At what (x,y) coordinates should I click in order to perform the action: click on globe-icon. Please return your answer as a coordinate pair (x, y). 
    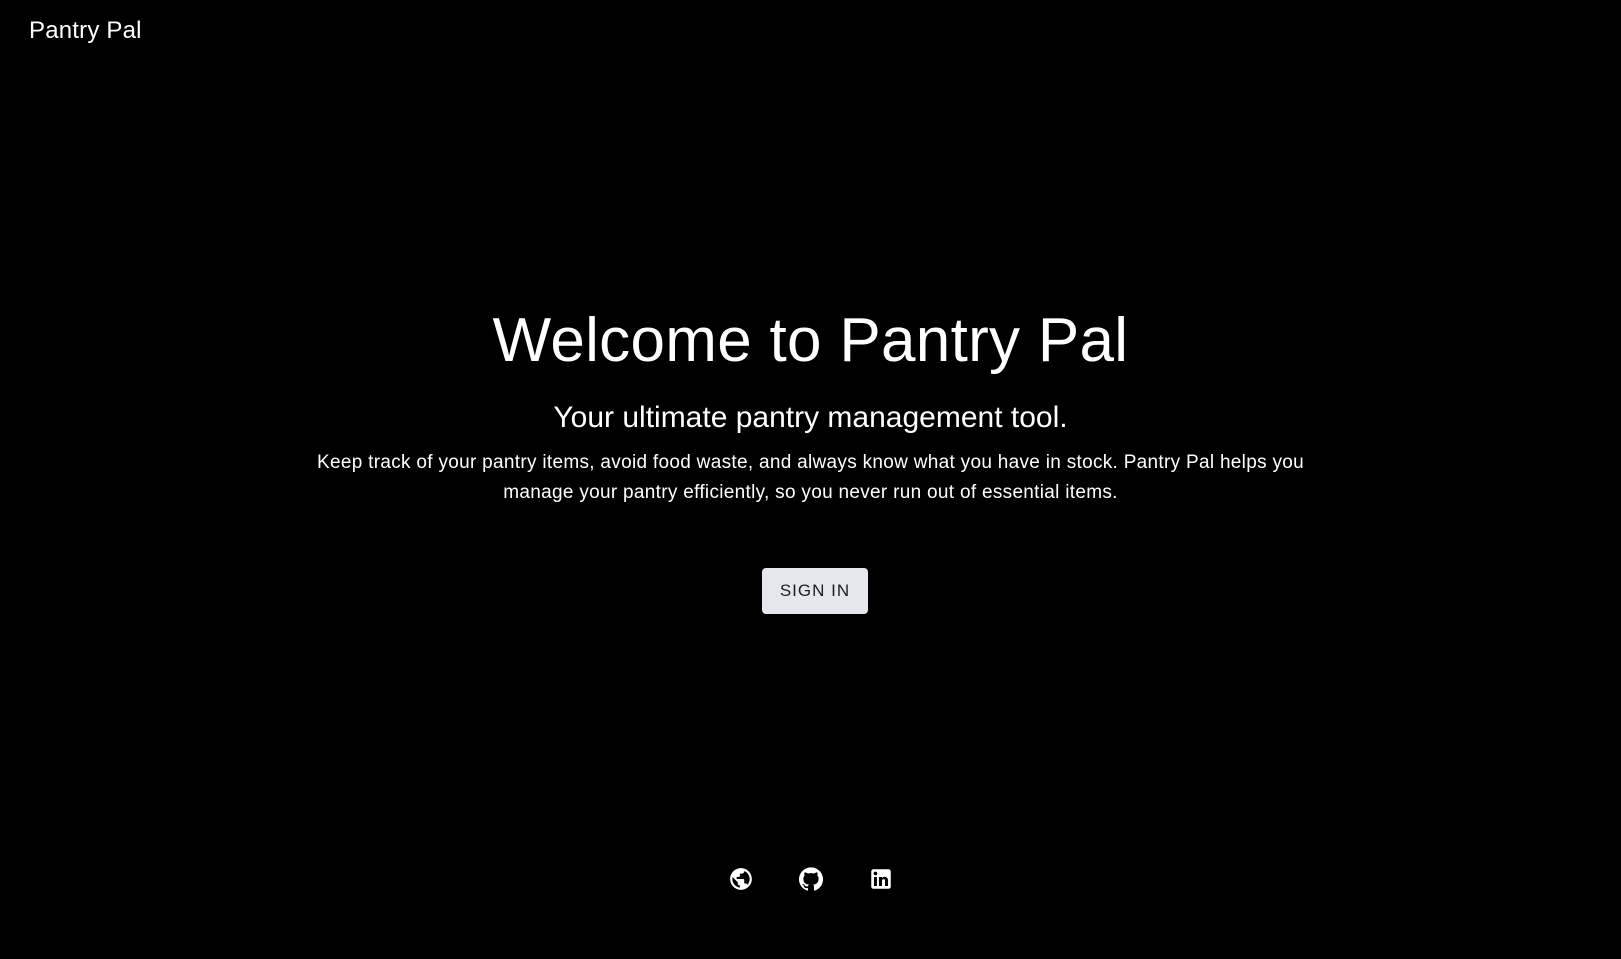
    Looking at the image, I should click on (741, 879).